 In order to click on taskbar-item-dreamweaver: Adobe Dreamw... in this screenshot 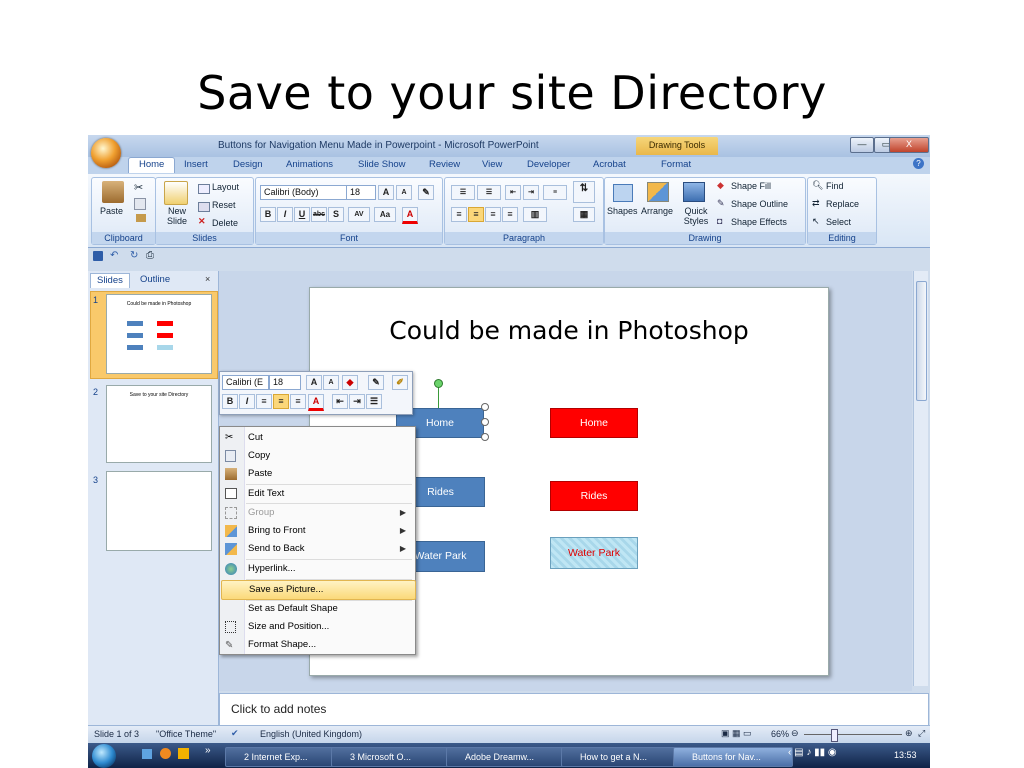, I will do `click(506, 757)`.